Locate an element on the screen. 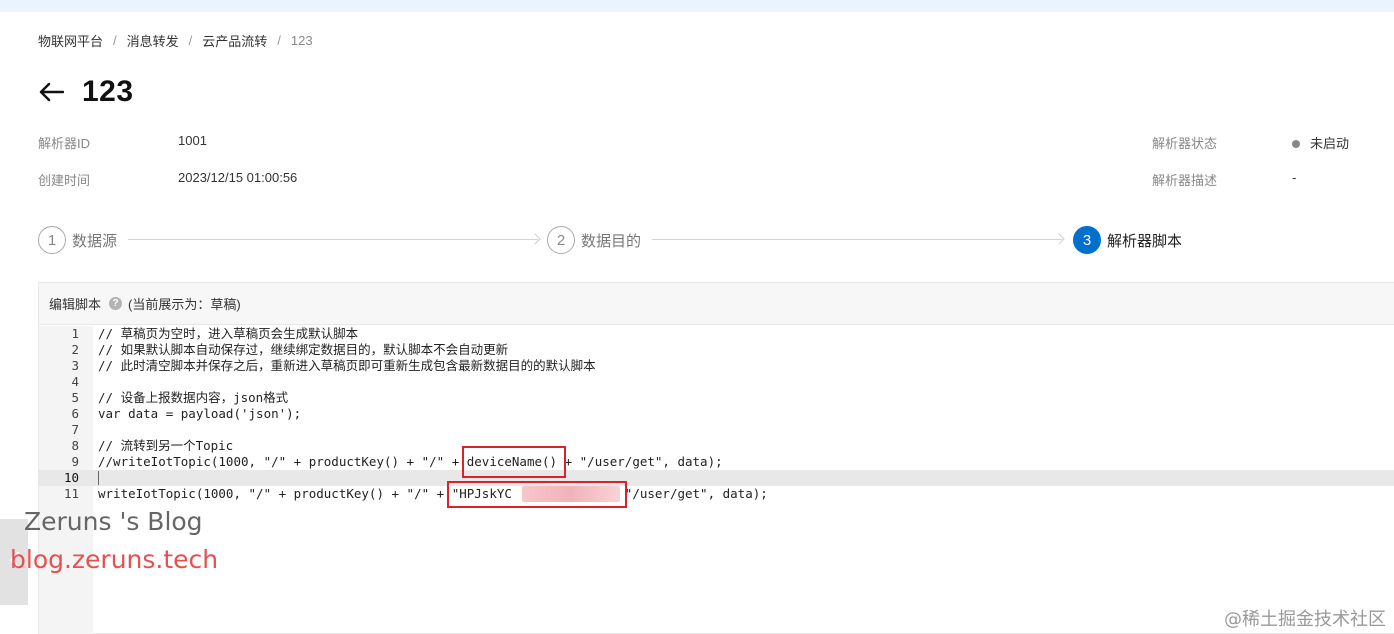 Image resolution: width=1394 pixels, height=634 pixels. breadcrumb-current: 123 is located at coordinates (301, 40).